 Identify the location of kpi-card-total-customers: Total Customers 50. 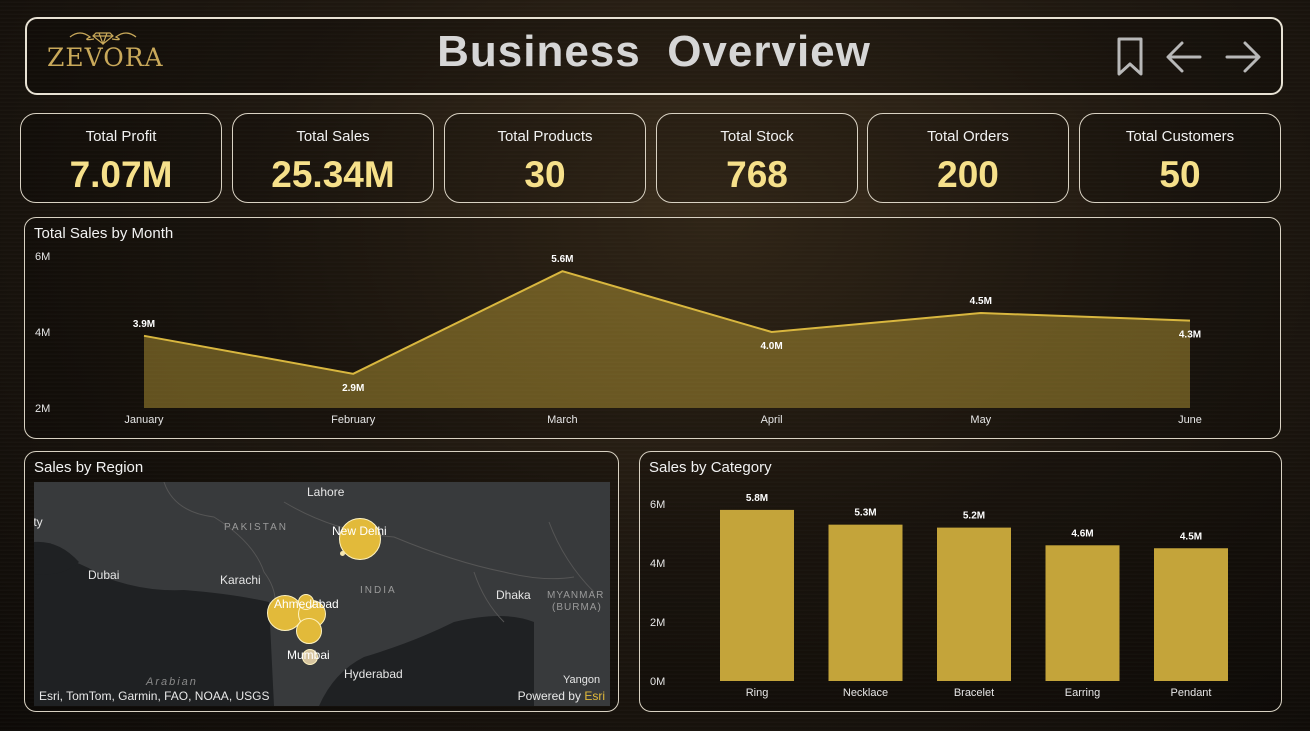
(1180, 158).